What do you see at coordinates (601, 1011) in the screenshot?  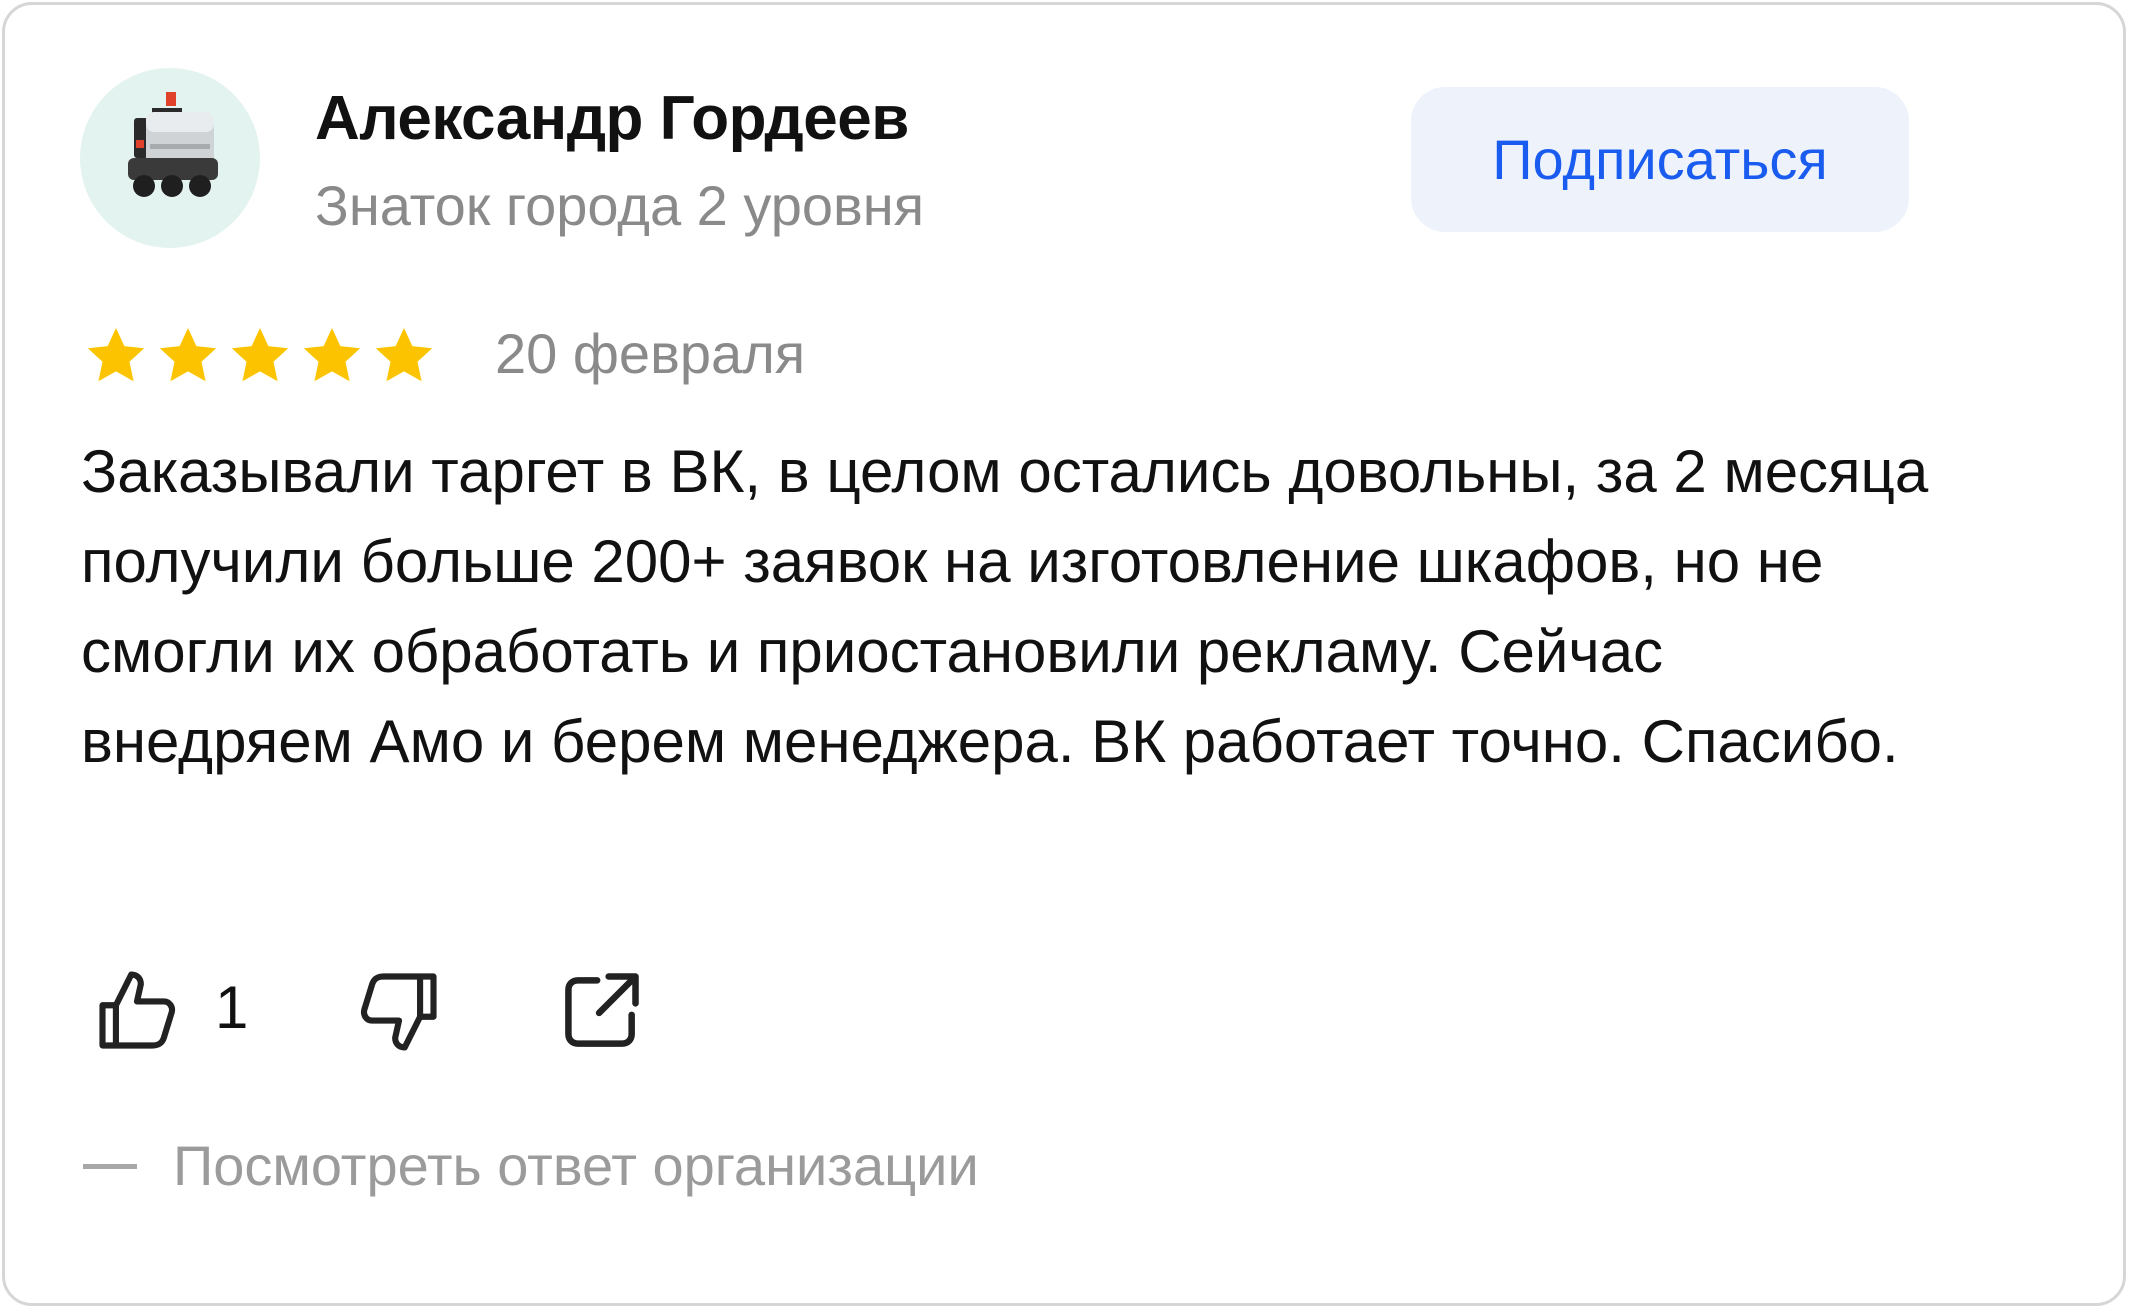 I see `share-icon` at bounding box center [601, 1011].